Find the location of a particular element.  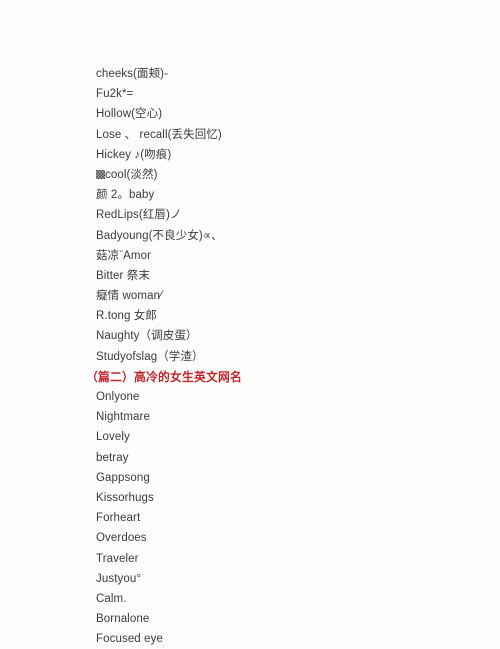

list-item: Bornalone is located at coordinates (123, 619).